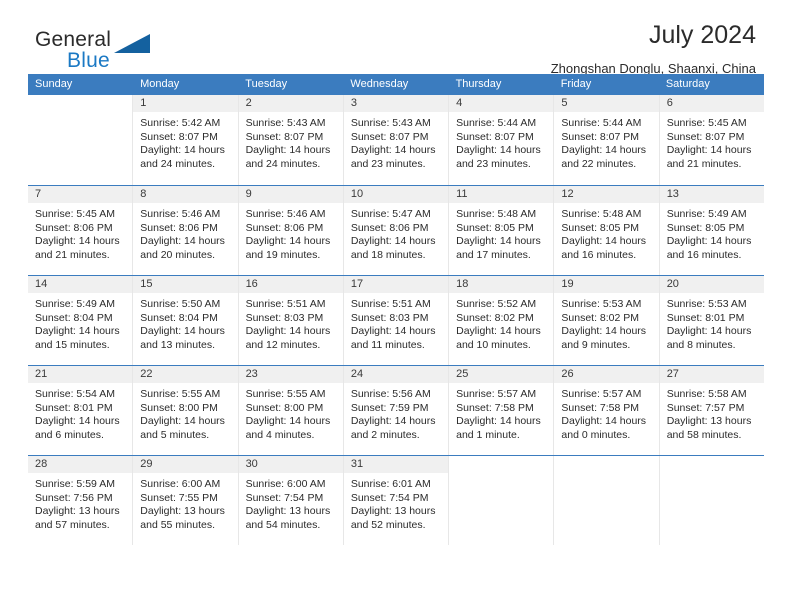 The width and height of the screenshot is (792, 612). Describe the element at coordinates (393, 338) in the screenshot. I see `daylight-text: Daylight: 14 hours and 11 minutes.` at that location.